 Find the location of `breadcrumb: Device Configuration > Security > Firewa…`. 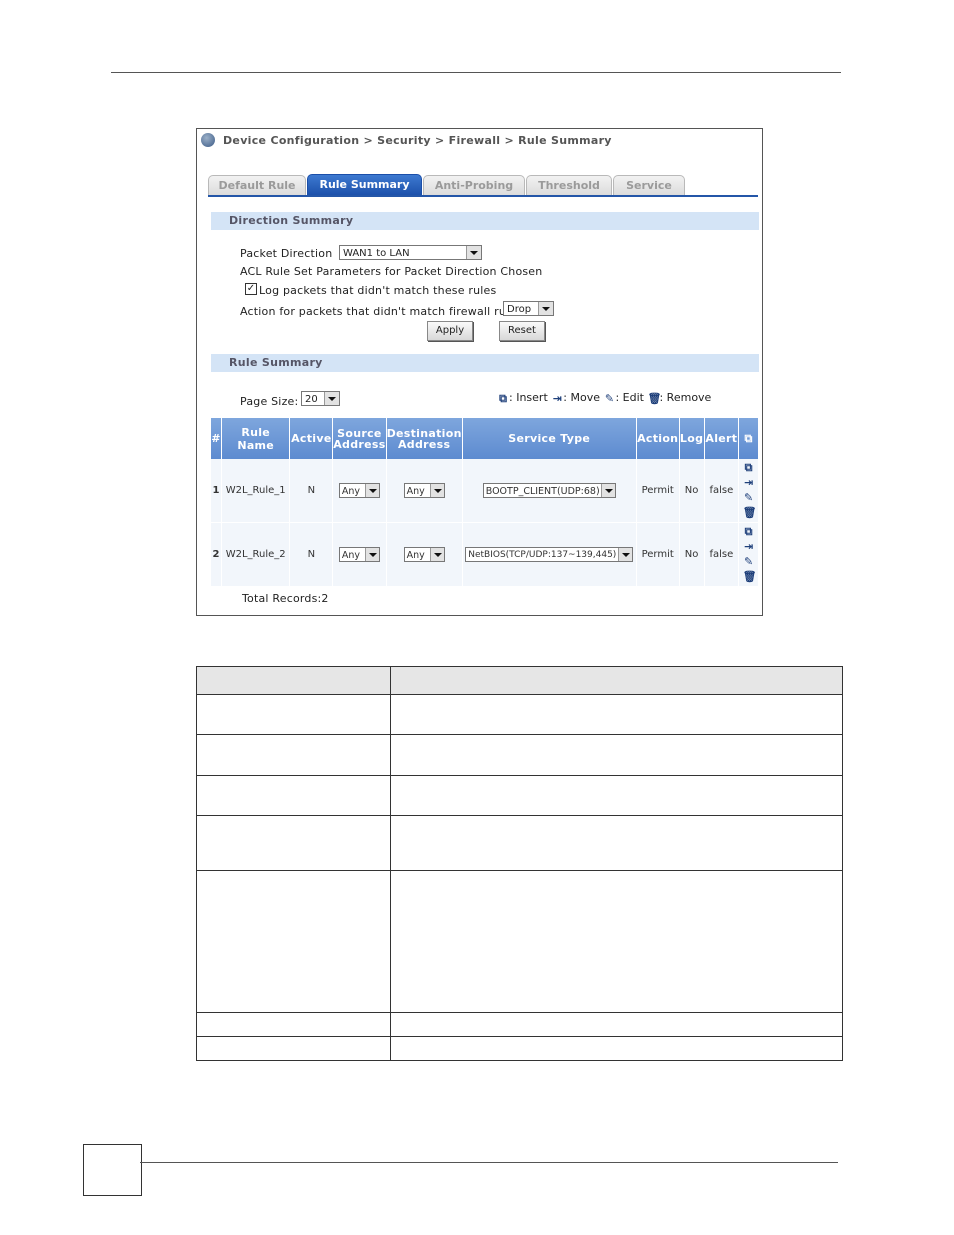

breadcrumb: Device Configuration > Security > Firewa… is located at coordinates (479, 141).